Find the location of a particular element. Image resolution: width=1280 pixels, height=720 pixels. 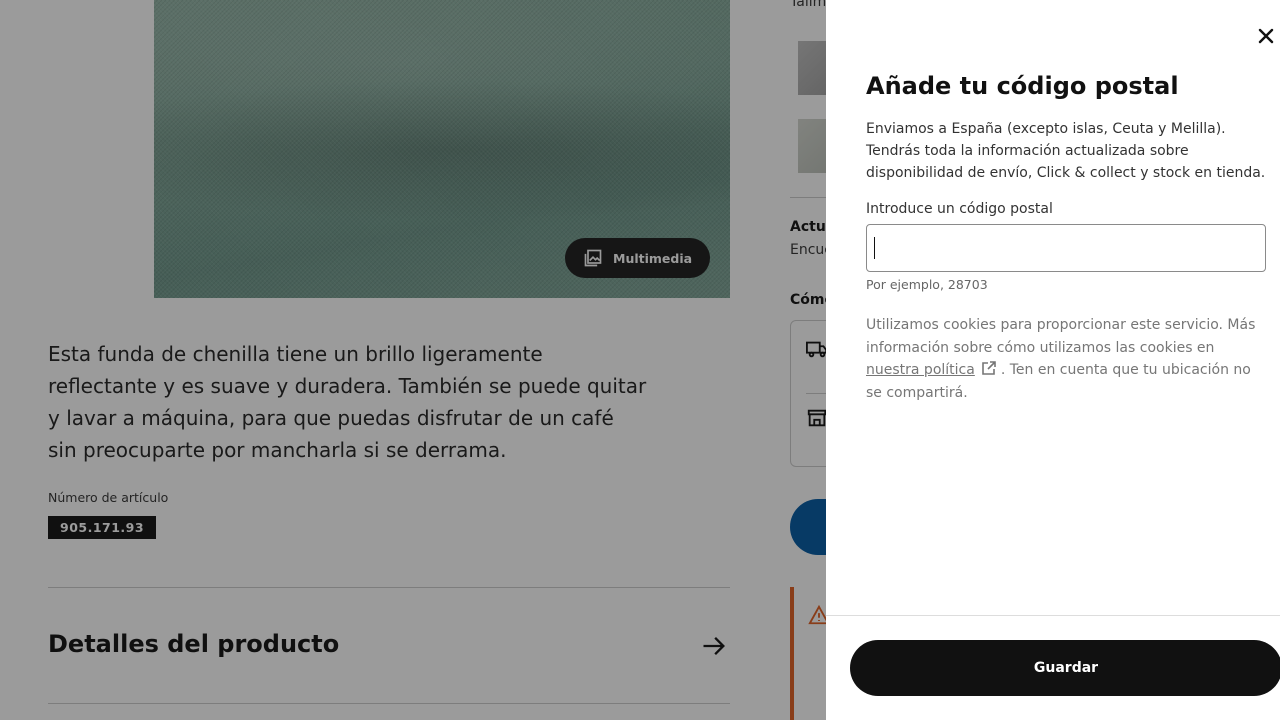

external-link-icon is located at coordinates (989, 368).